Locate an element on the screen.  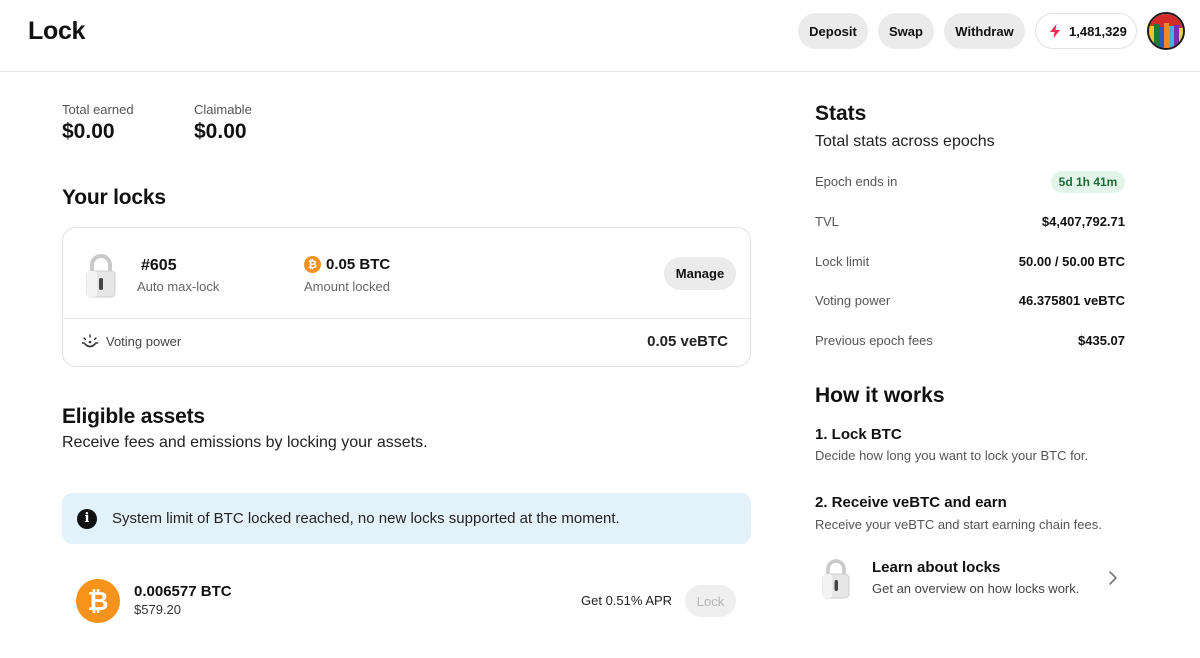
claimable-label: Claimable is located at coordinates (223, 109).